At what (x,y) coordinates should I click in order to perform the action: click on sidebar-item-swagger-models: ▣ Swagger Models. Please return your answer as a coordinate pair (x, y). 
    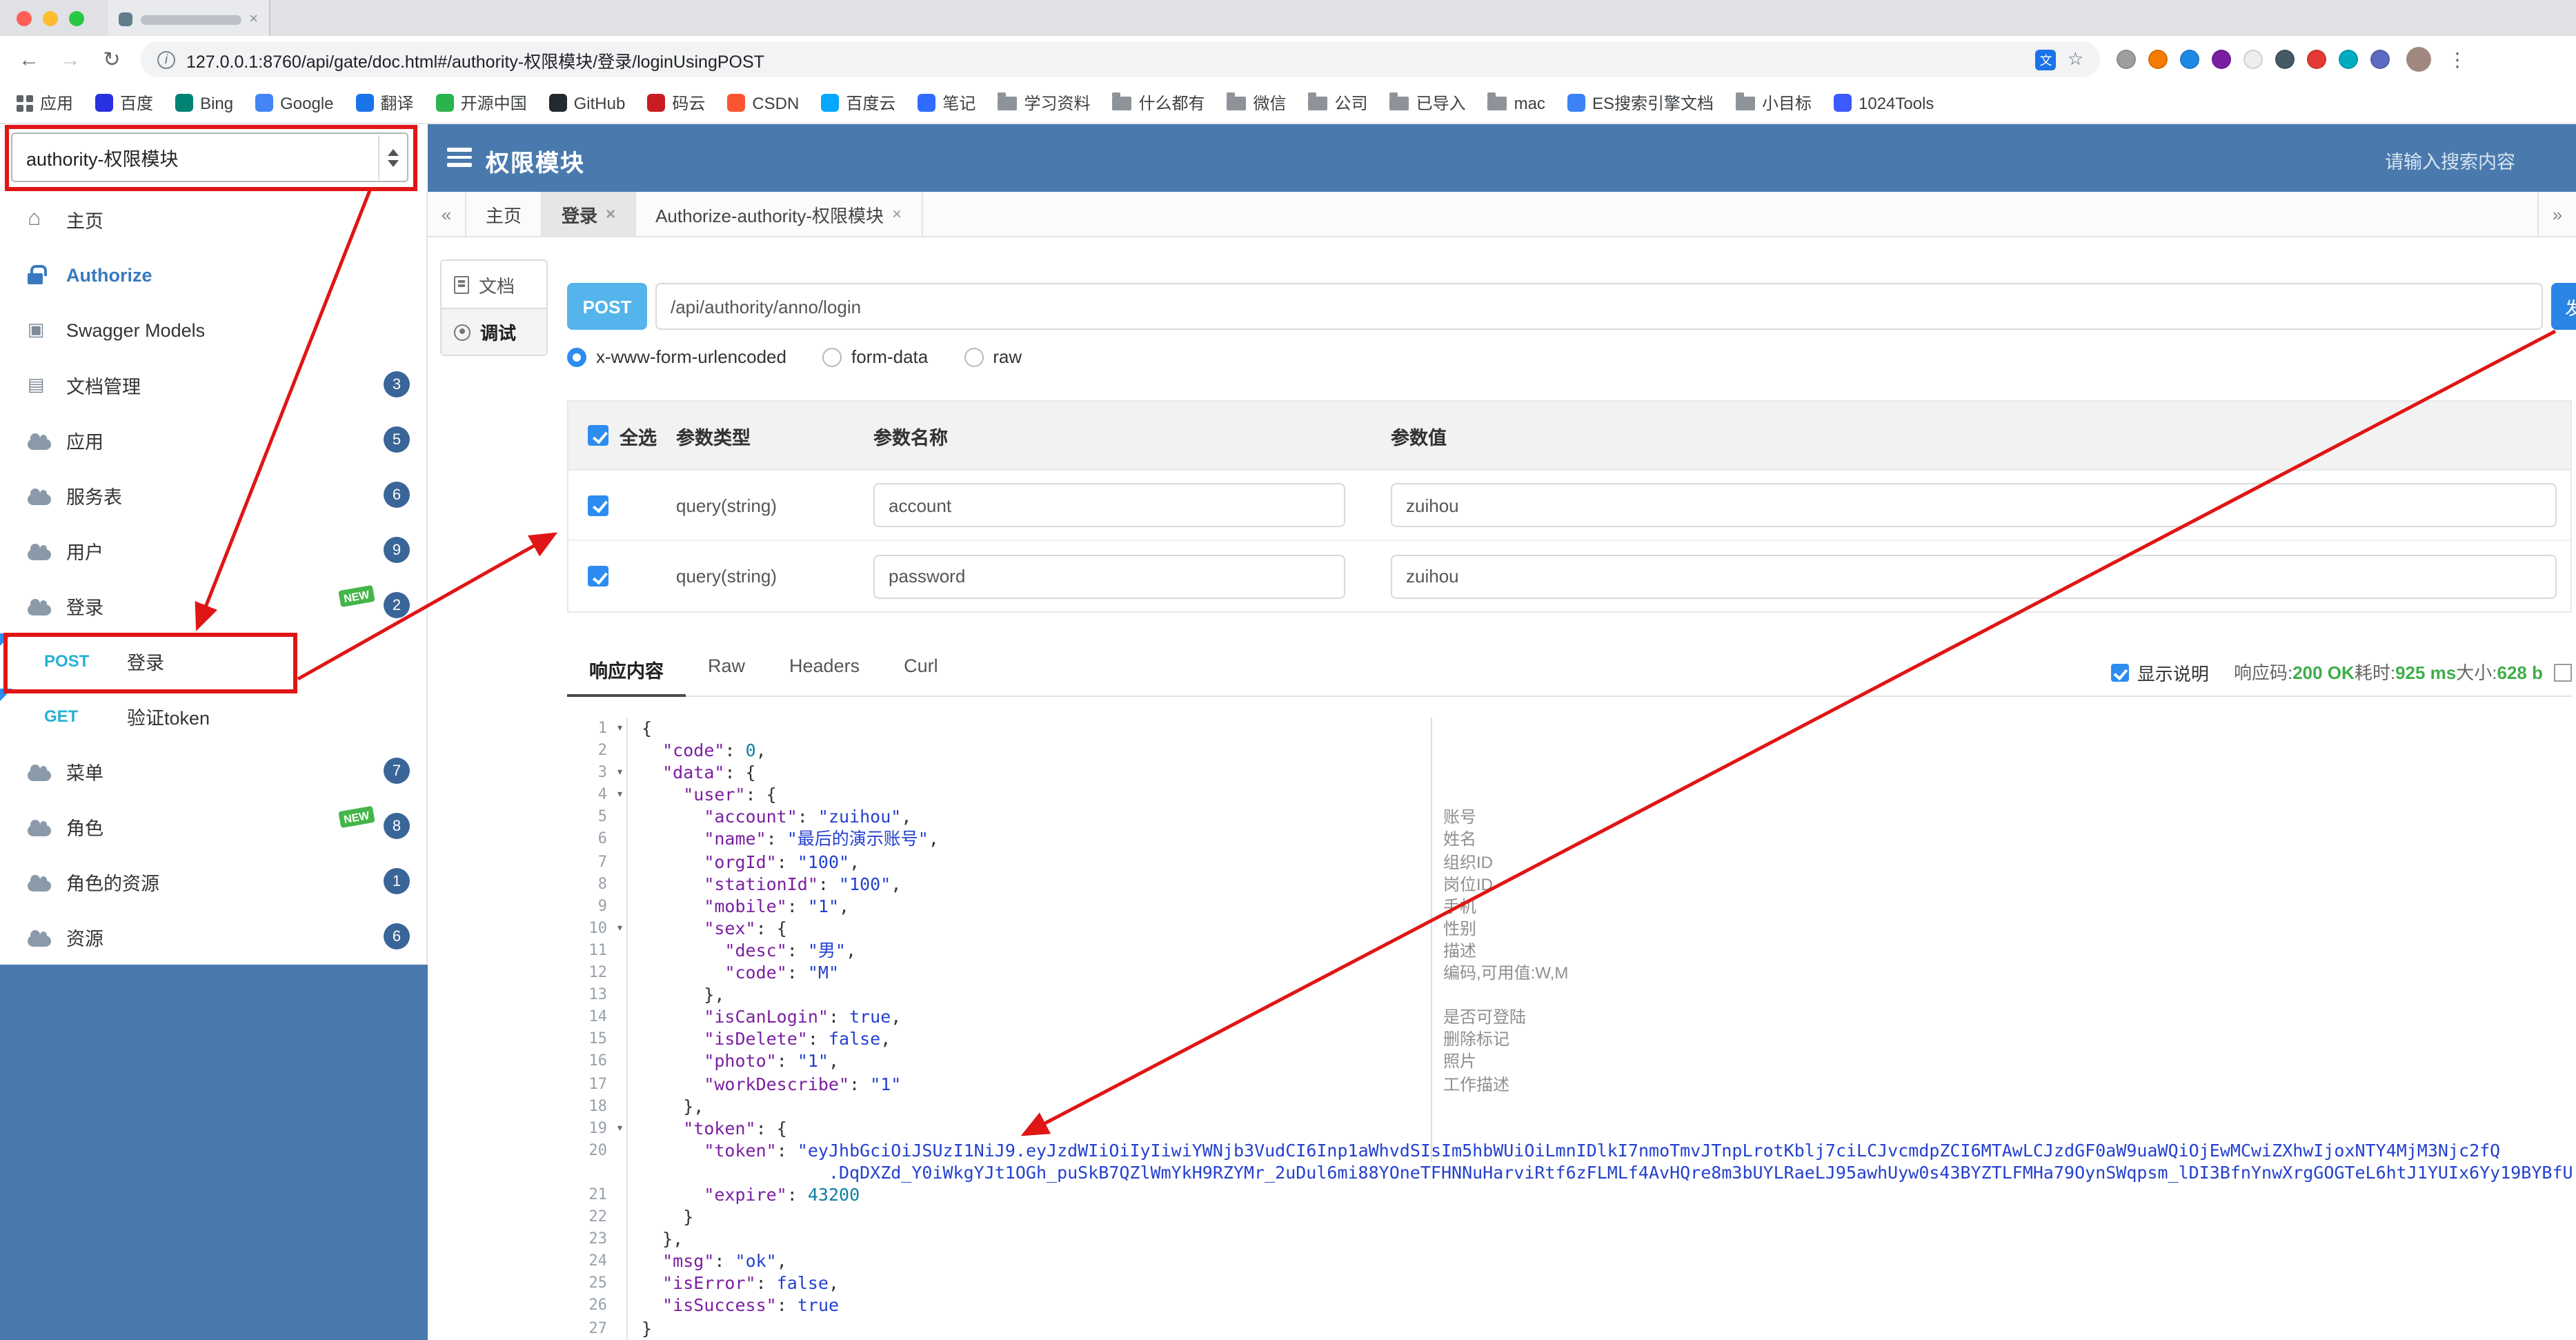
    Looking at the image, I should click on (213, 329).